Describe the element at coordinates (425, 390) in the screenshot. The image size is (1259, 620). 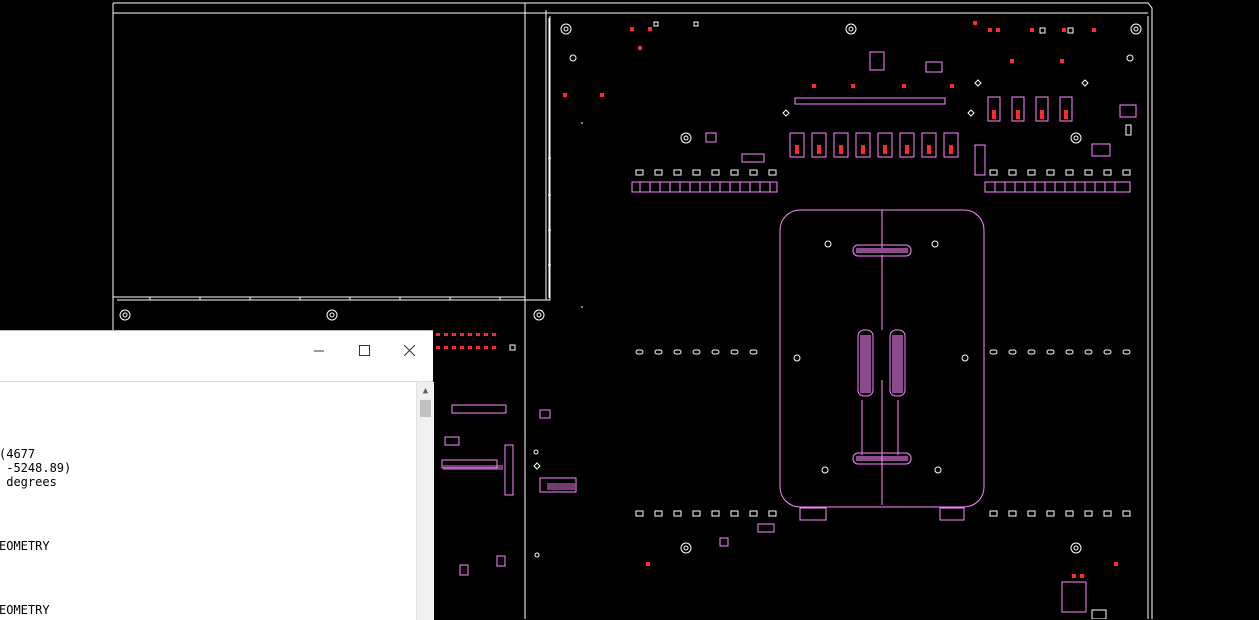
I see `scroll-up-arrow-icon: ▲` at that location.